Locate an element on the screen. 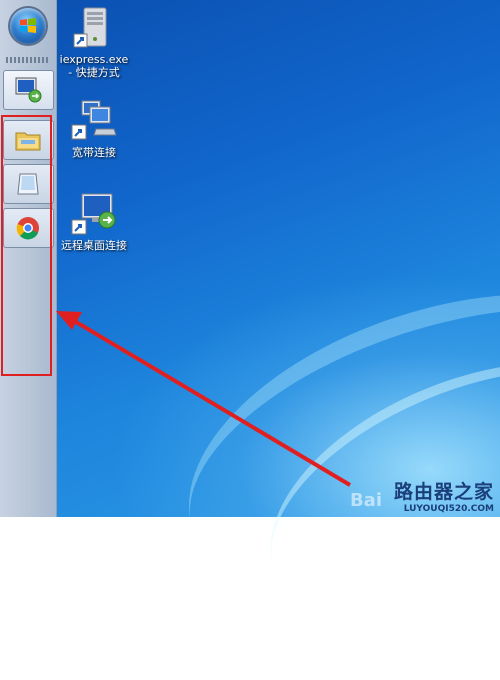  watermark: 路由器之家 LUYOUQI520.COM is located at coordinates (444, 495).